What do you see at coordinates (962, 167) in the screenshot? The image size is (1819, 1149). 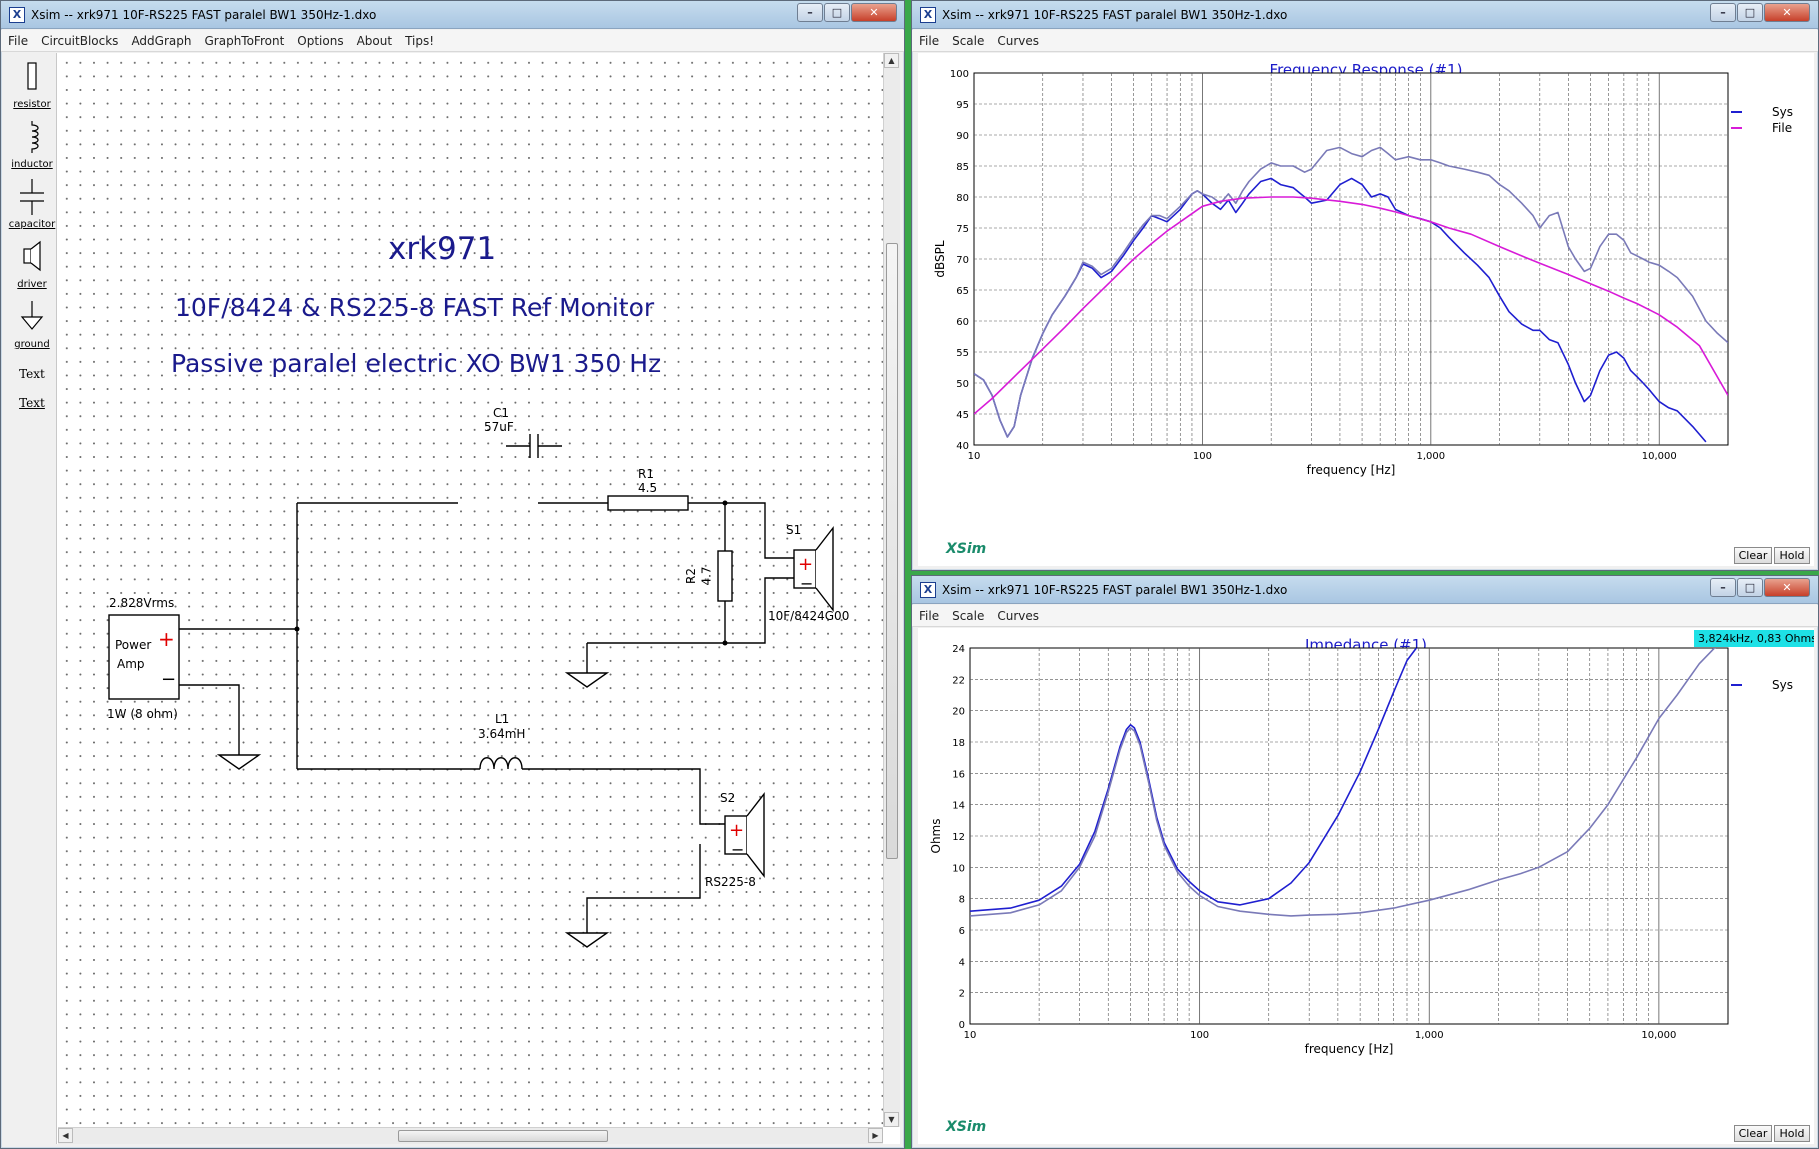 I see `y-tick-label: 85` at bounding box center [962, 167].